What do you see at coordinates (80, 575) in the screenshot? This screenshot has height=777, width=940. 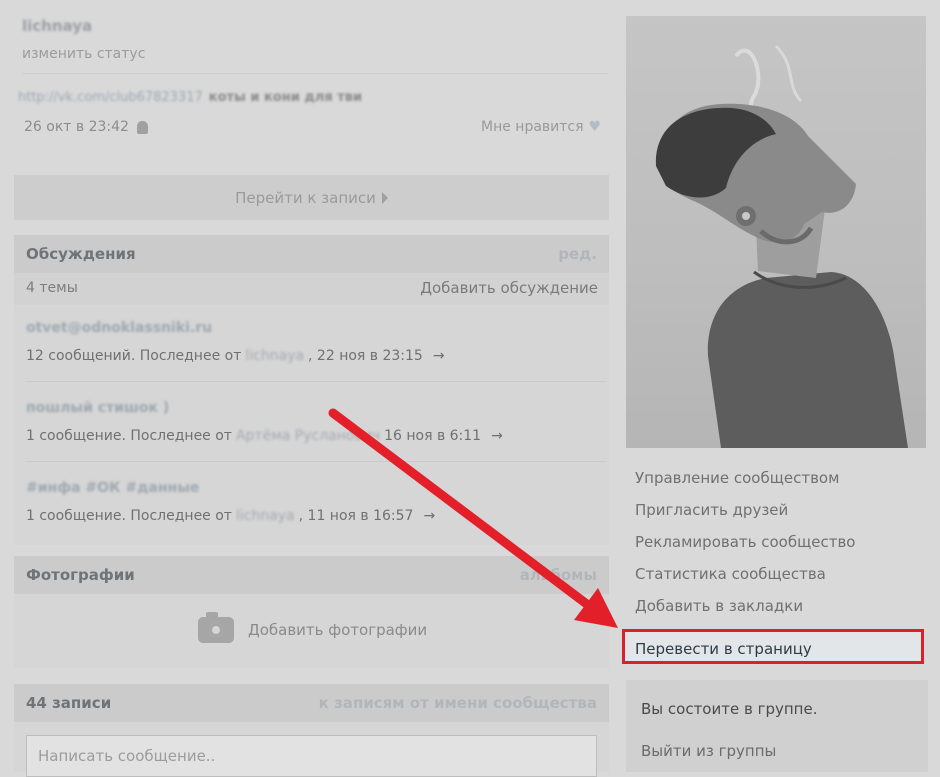 I see `photos-title: Фотографии` at bounding box center [80, 575].